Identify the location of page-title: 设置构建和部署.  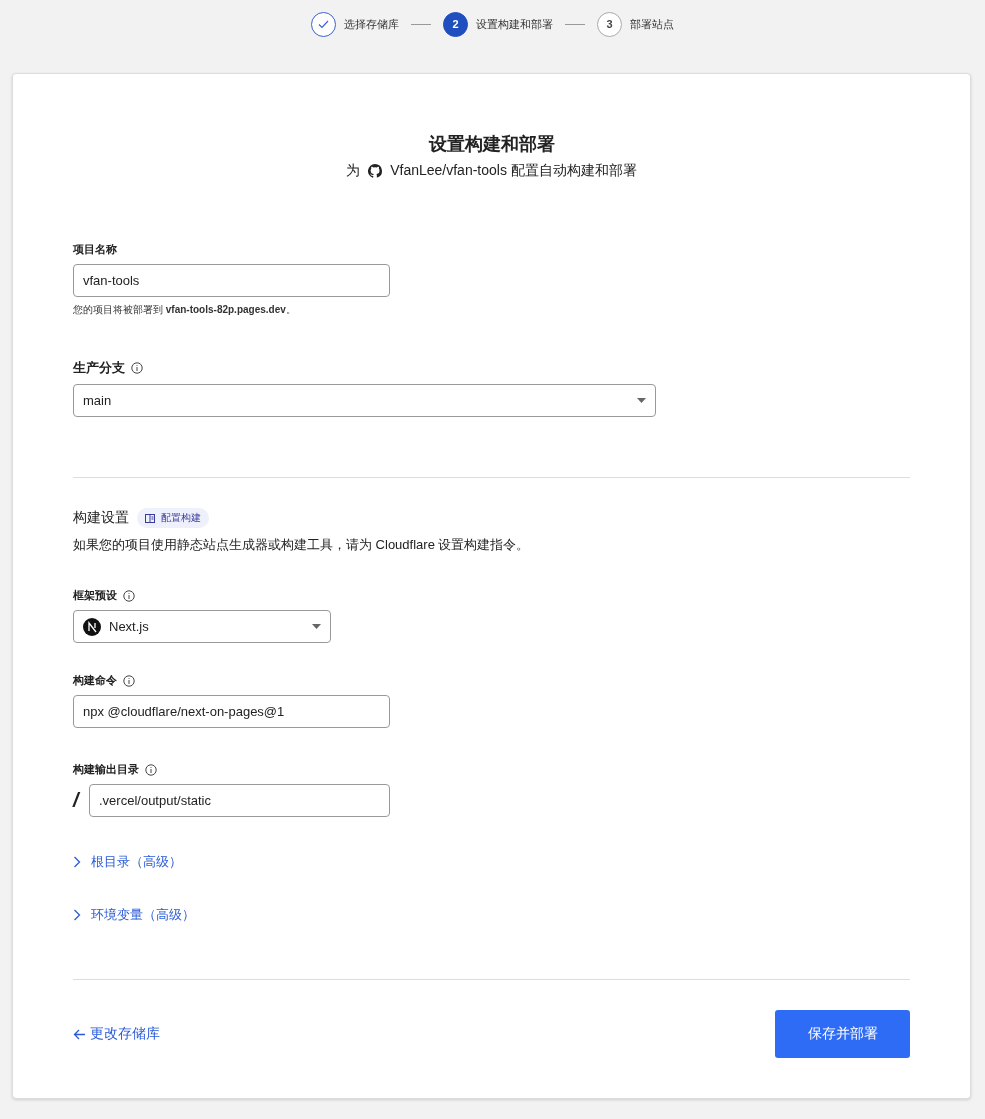
(491, 144).